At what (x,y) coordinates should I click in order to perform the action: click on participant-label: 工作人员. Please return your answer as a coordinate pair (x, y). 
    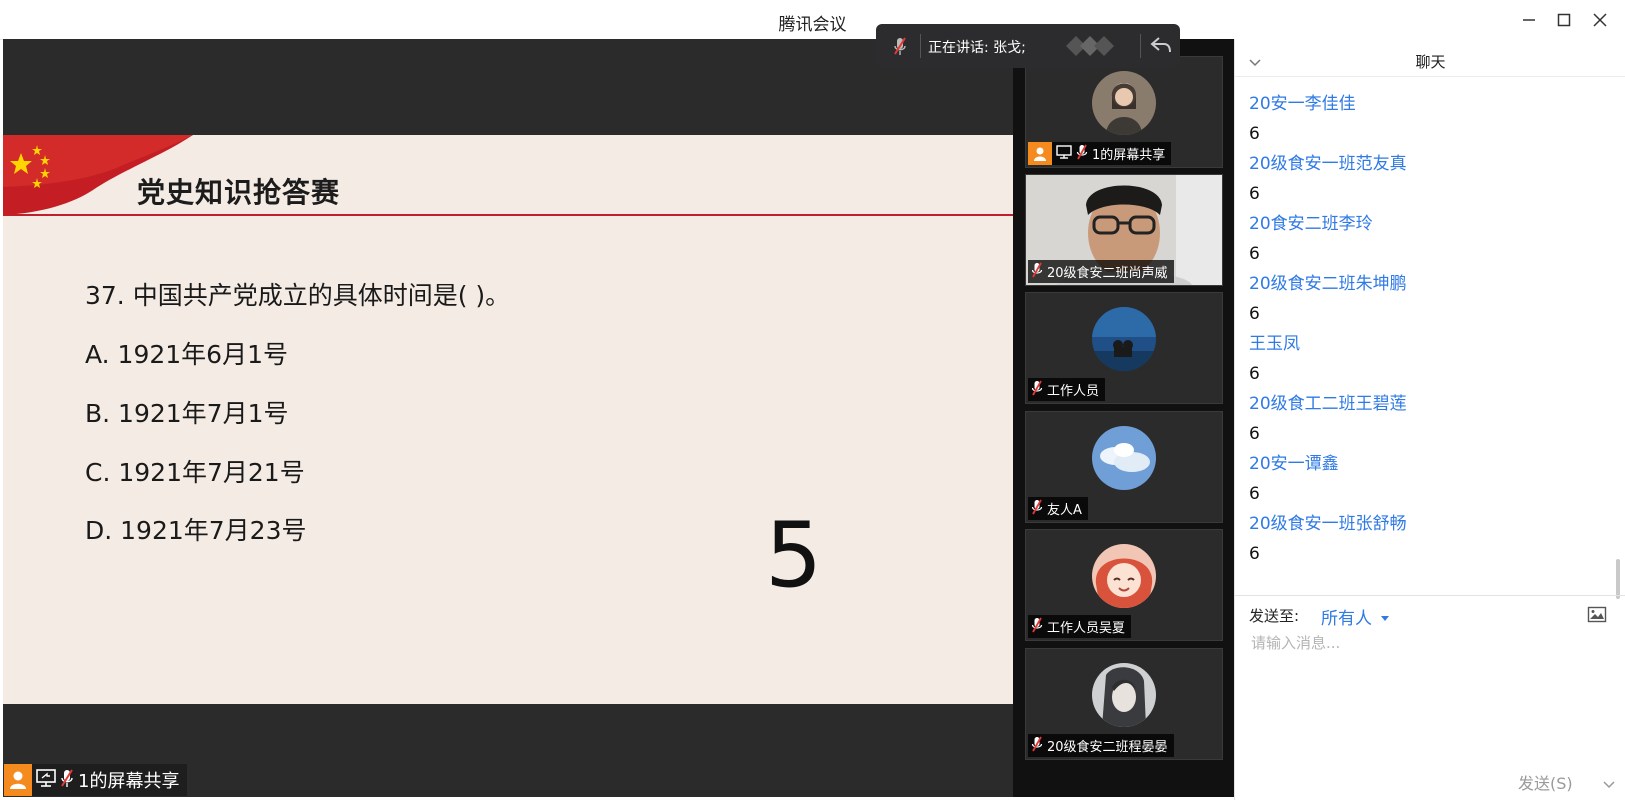
    Looking at the image, I should click on (1067, 389).